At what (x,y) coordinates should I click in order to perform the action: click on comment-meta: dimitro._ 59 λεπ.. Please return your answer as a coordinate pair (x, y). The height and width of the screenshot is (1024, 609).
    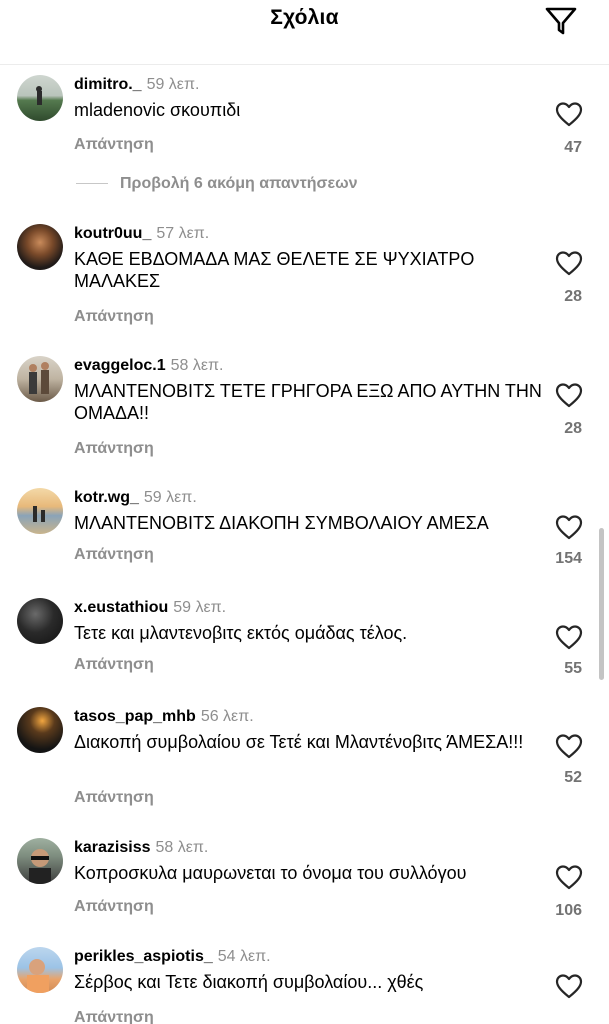
    Looking at the image, I should click on (136, 85).